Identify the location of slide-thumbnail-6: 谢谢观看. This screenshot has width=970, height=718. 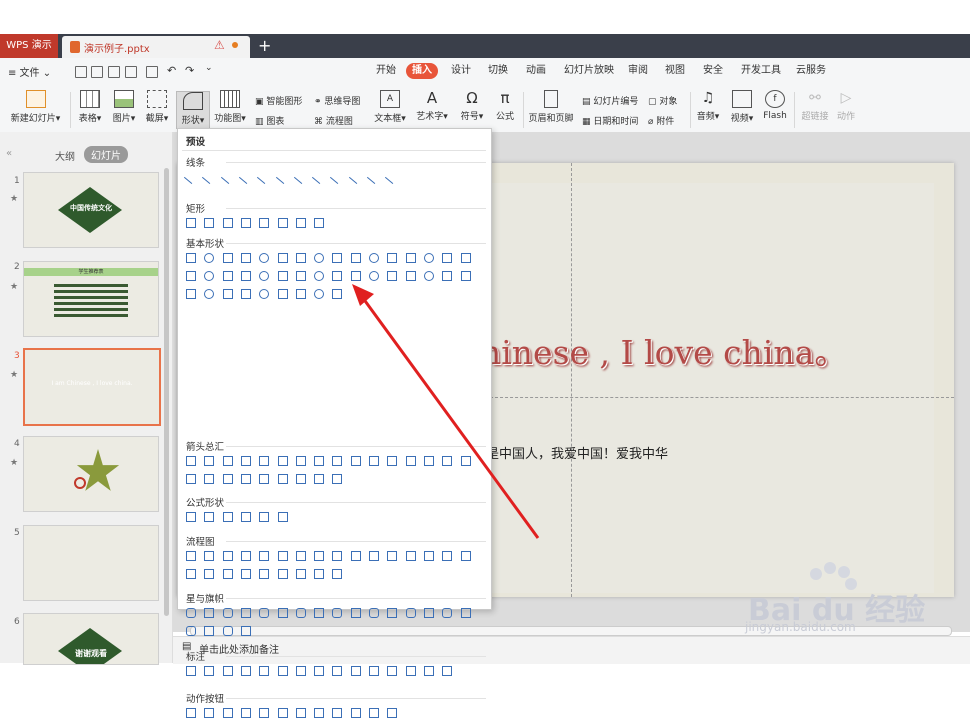
(91, 639).